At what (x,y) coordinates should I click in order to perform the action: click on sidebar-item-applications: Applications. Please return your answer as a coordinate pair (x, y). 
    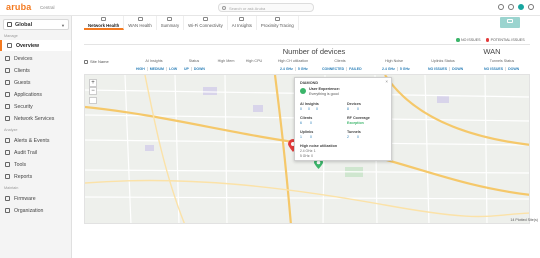
    Looking at the image, I should click on (35, 94).